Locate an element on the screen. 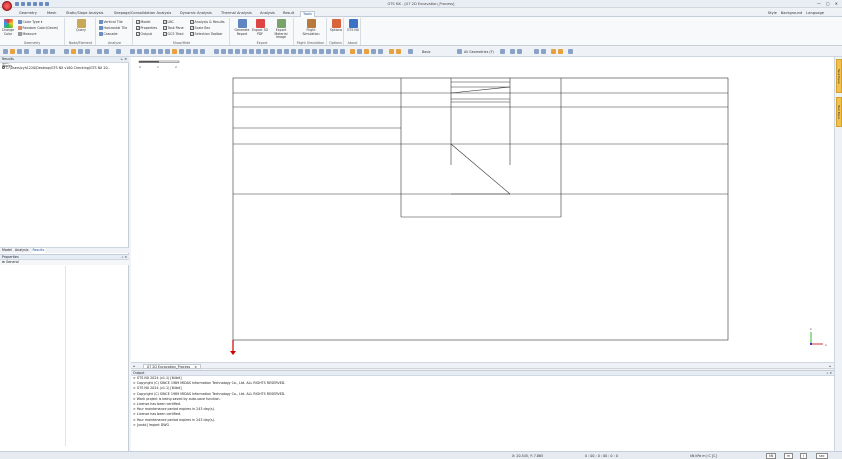 This screenshot has width=842, height=459. output-checkbox: ✓ Output is located at coordinates (144, 34).